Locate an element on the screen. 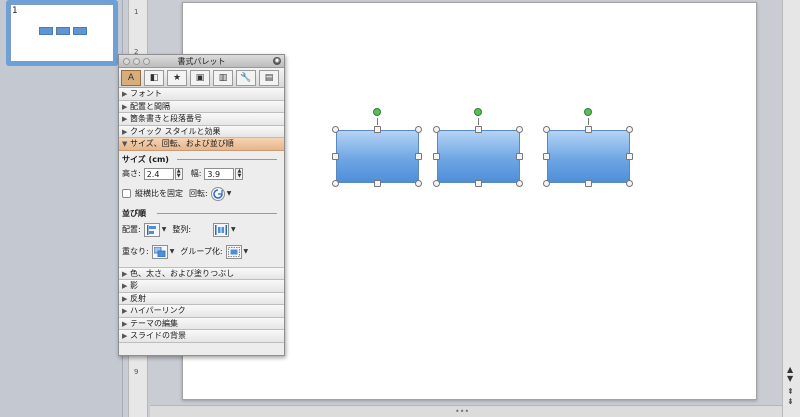 This screenshot has height=417, width=800. group-icon is located at coordinates (233, 251).